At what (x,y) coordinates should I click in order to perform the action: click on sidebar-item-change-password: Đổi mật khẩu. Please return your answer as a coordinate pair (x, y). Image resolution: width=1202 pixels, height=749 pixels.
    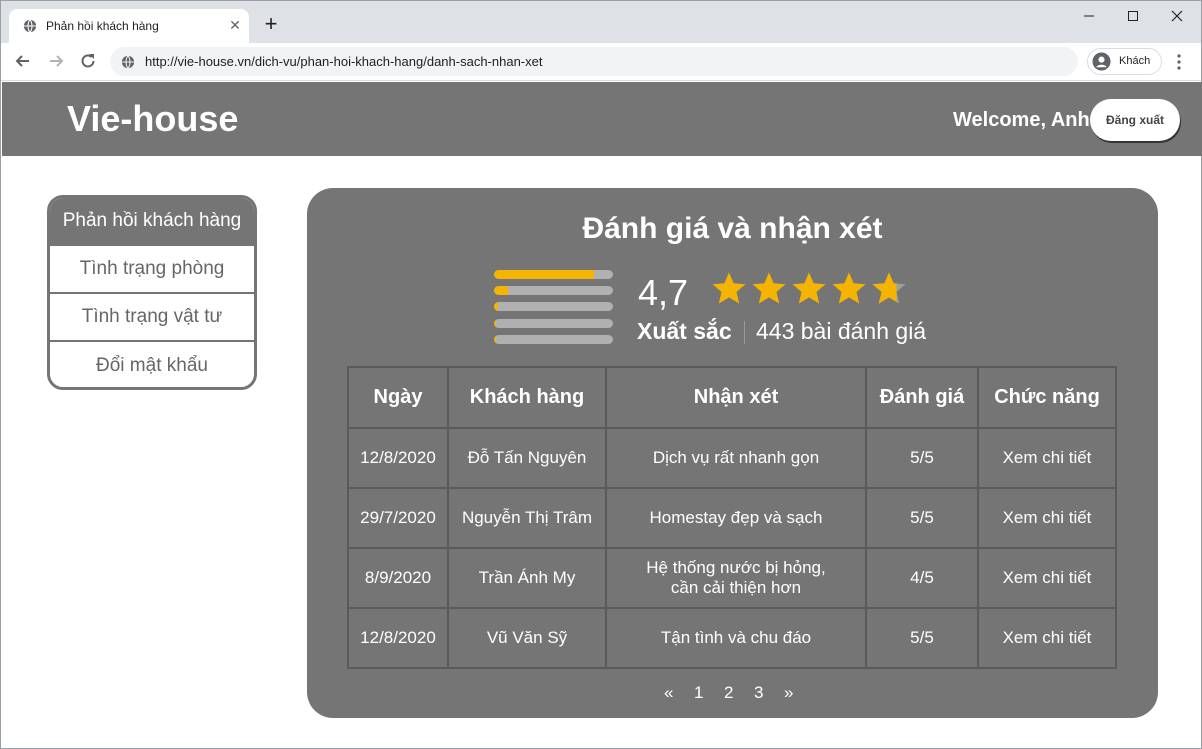
    Looking at the image, I should click on (152, 364).